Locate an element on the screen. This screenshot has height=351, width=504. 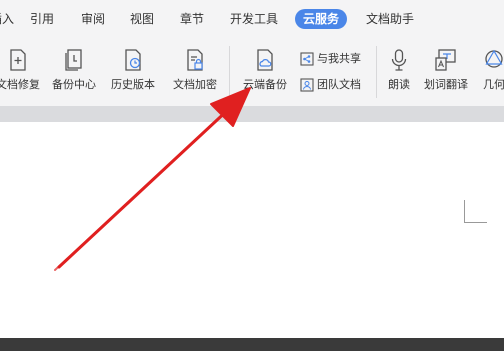
geometry-icon is located at coordinates (494, 58).